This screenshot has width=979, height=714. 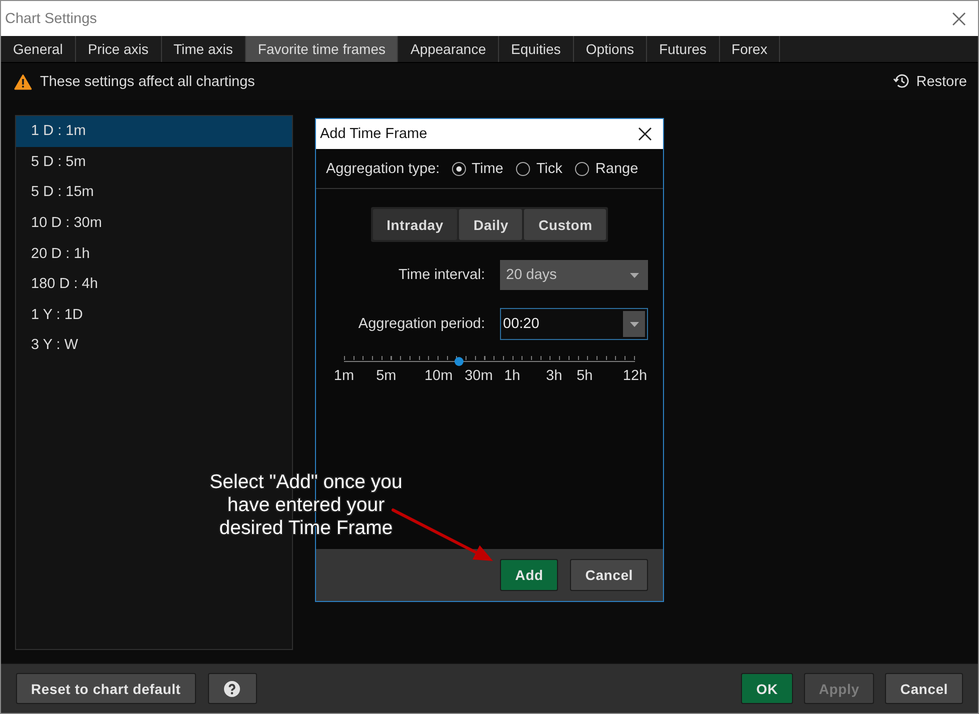 What do you see at coordinates (154, 284) in the screenshot?
I see `time-frame-item: 180 D : 4h` at bounding box center [154, 284].